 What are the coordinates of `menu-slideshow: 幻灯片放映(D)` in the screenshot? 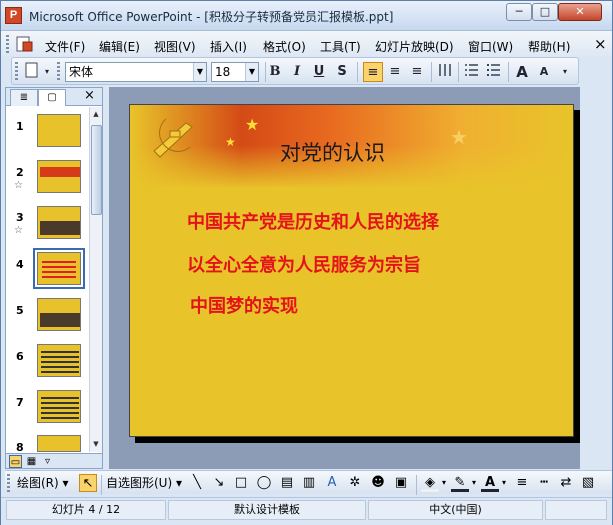 It's located at (414, 46).